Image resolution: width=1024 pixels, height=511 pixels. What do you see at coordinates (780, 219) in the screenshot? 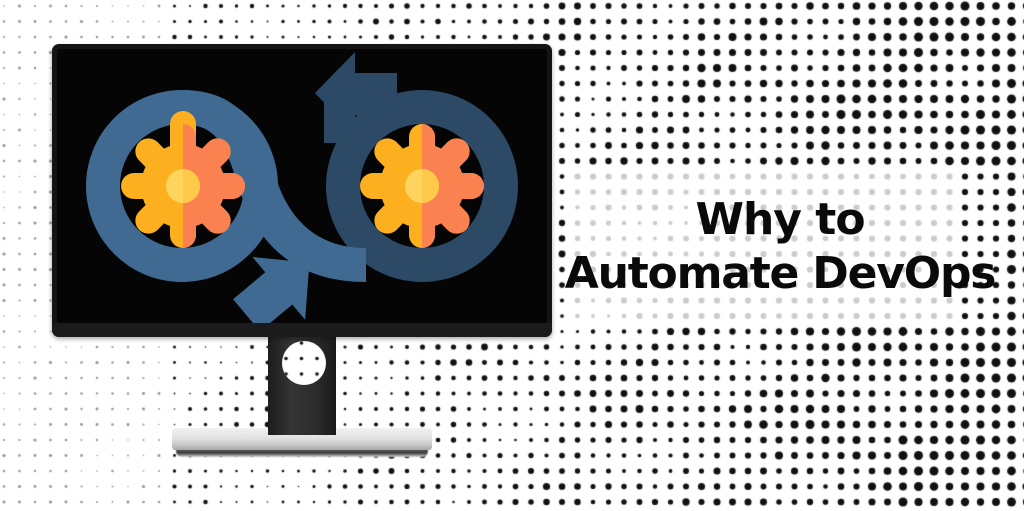
I see `headline-line-1: Why to` at bounding box center [780, 219].